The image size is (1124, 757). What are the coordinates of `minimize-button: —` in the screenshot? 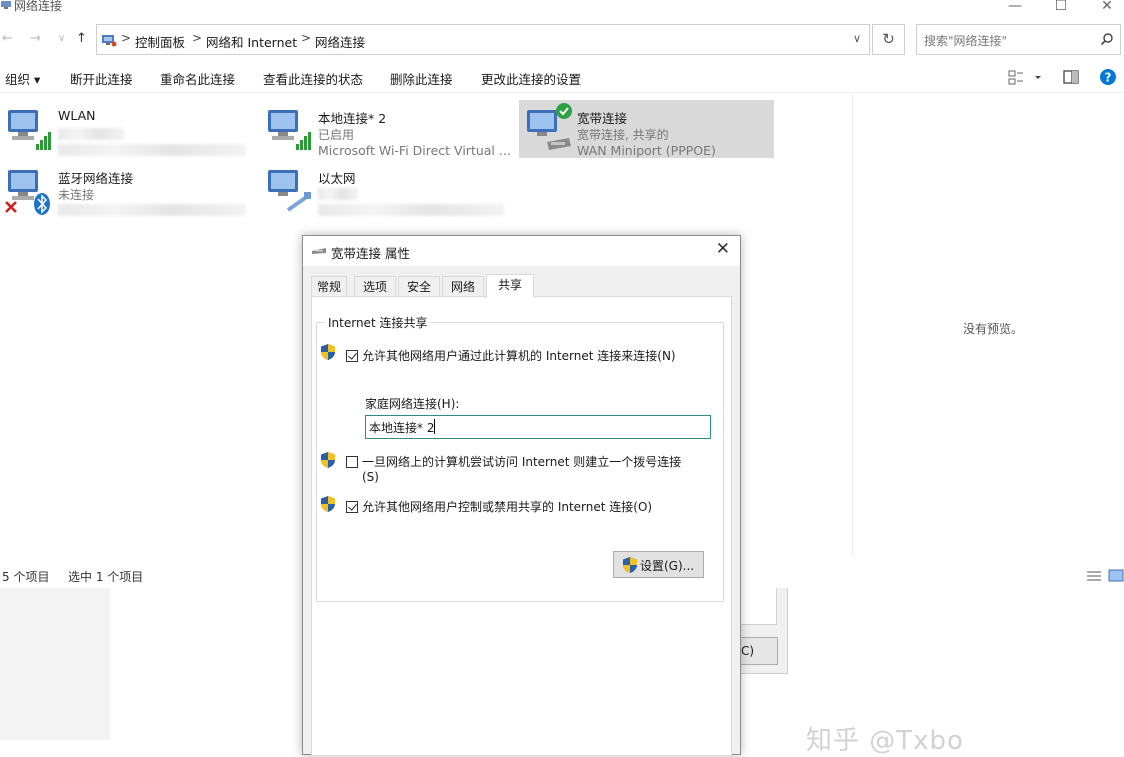 It's located at (1015, 8).